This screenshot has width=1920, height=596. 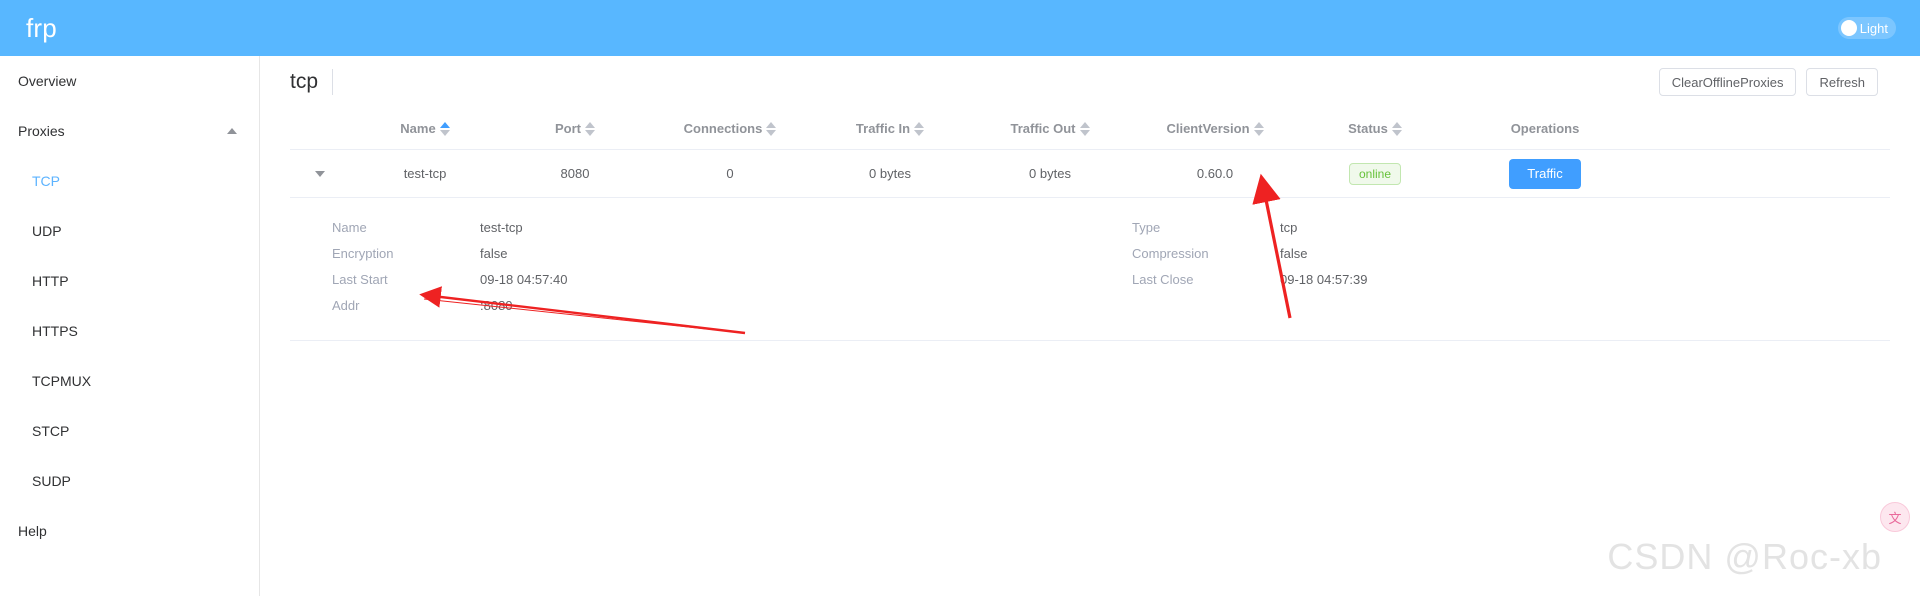 I want to click on detail-row-name: Name test-tcp, so click(x=711, y=227).